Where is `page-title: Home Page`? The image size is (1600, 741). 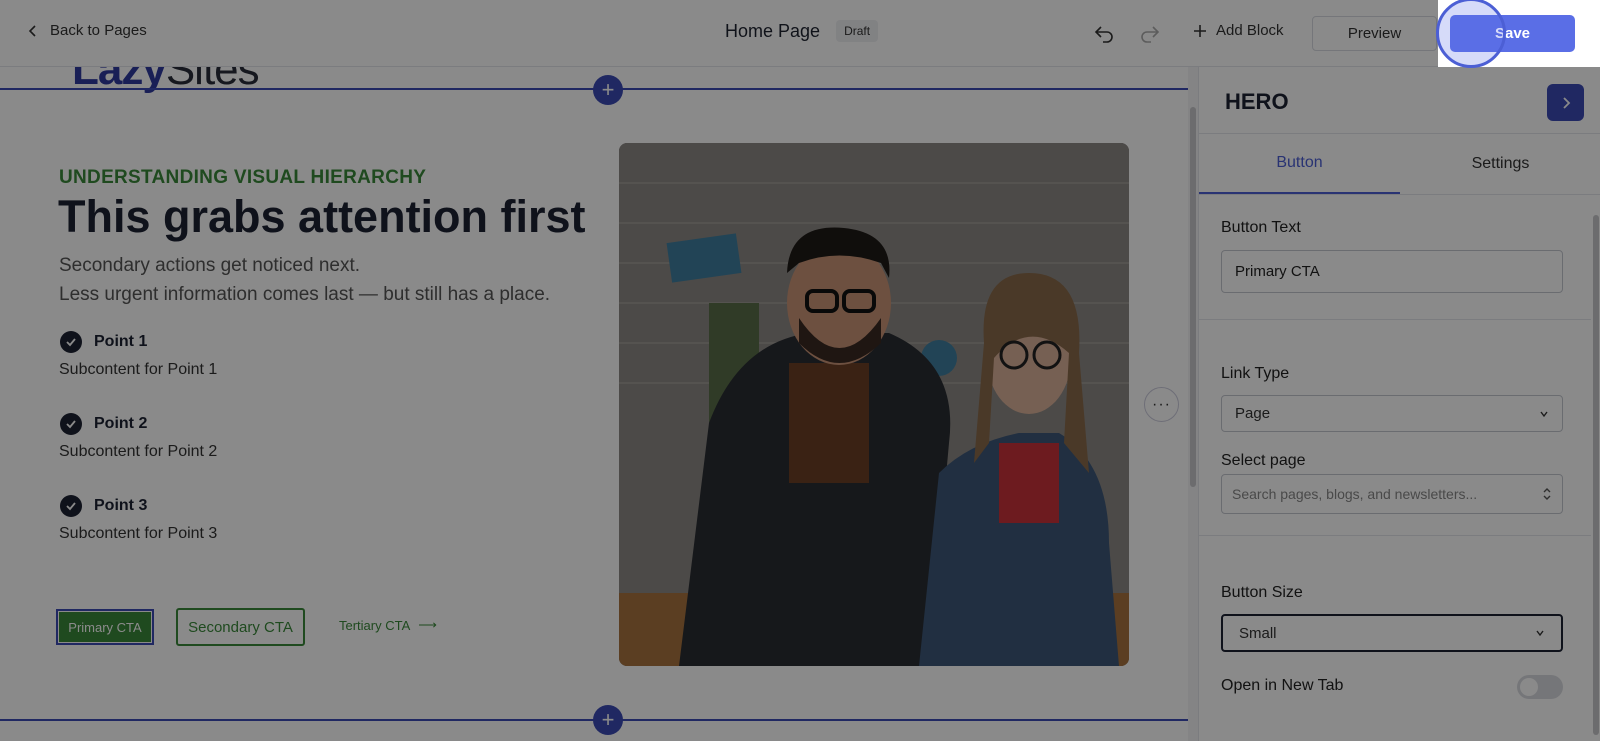 page-title: Home Page is located at coordinates (773, 30).